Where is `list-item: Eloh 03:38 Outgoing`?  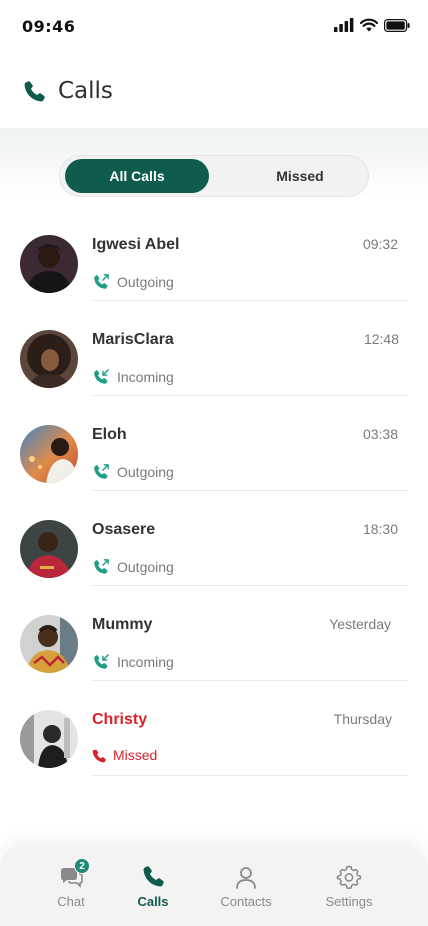 list-item: Eloh 03:38 Outgoing is located at coordinates (214, 459).